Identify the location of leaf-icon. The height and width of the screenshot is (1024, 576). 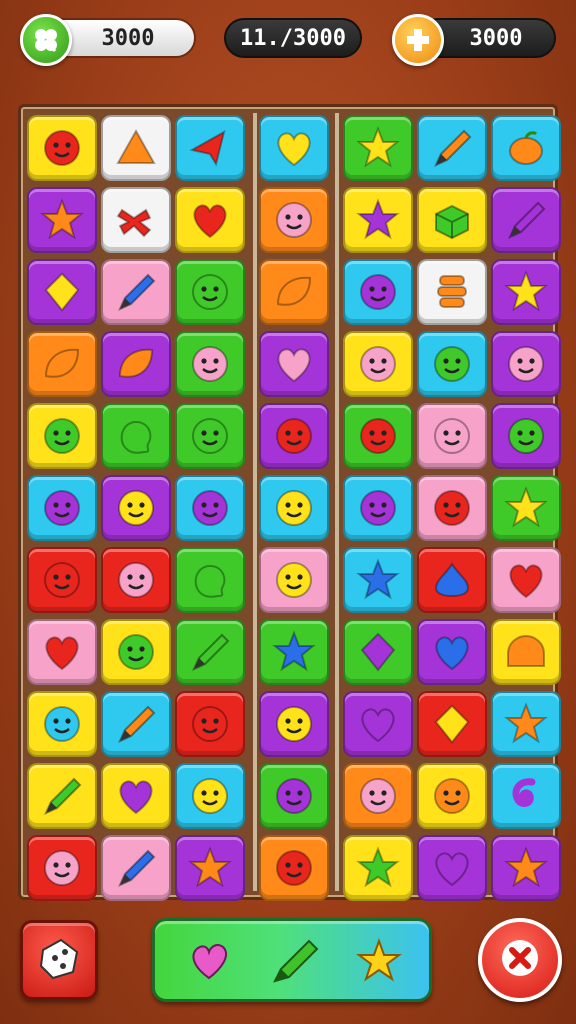
(62, 363).